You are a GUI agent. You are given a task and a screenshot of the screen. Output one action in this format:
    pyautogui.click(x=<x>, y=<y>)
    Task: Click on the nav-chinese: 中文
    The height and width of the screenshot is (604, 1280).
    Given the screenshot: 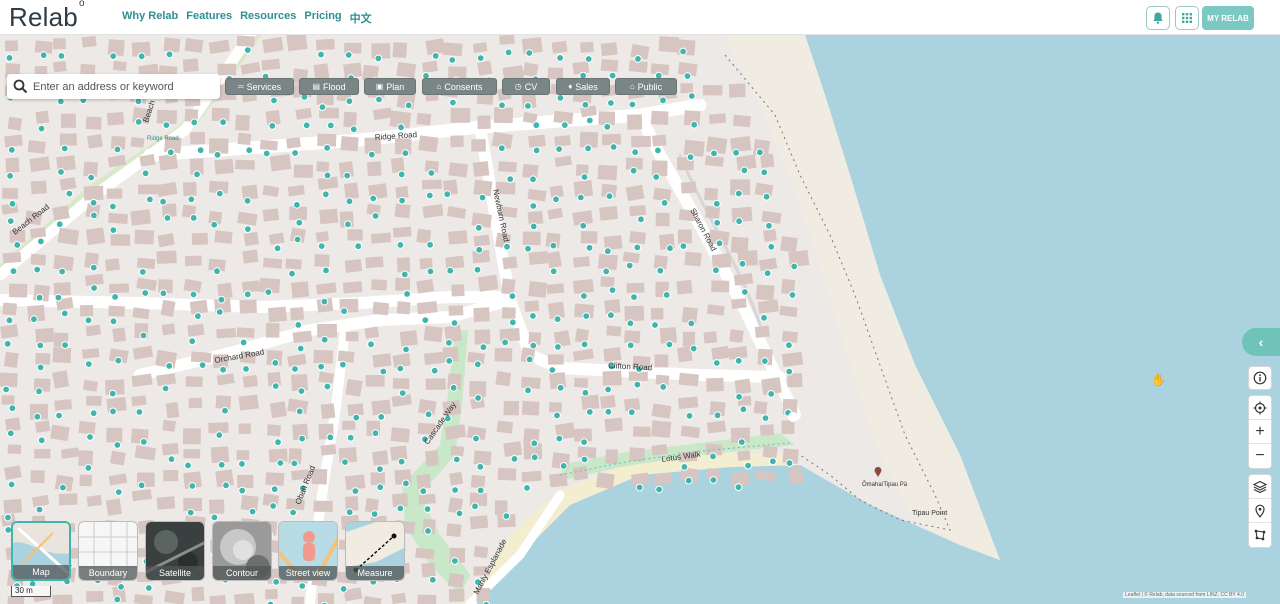 What is the action you would take?
    pyautogui.click(x=361, y=18)
    